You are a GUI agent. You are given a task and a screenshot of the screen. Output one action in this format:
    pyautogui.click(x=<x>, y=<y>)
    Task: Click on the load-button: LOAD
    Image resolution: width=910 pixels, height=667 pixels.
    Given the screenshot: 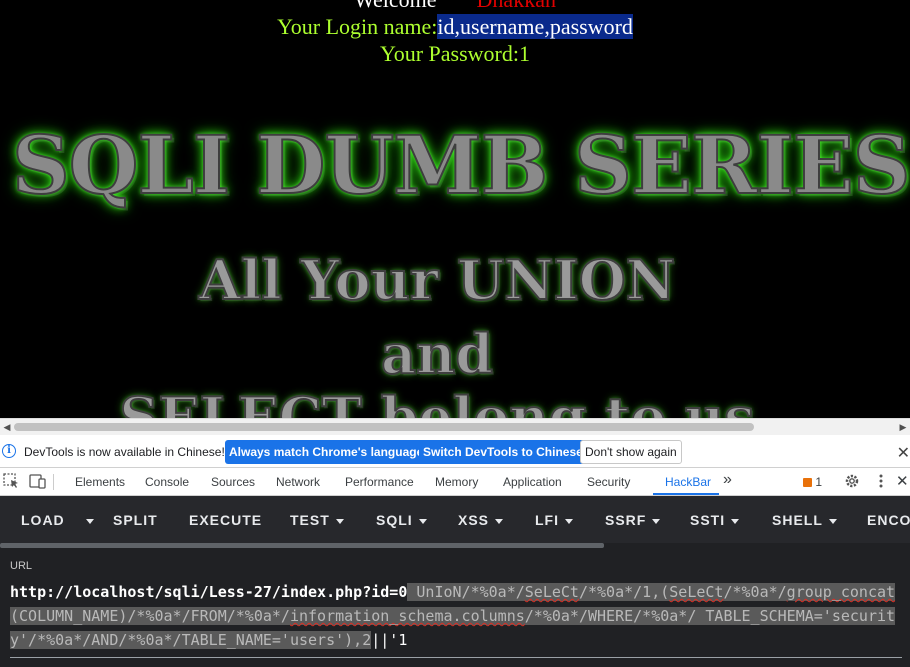 What is the action you would take?
    pyautogui.click(x=43, y=520)
    